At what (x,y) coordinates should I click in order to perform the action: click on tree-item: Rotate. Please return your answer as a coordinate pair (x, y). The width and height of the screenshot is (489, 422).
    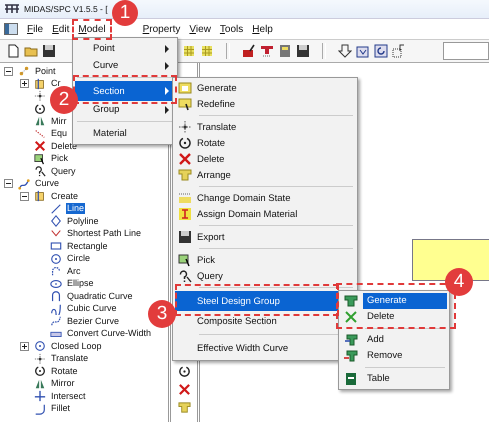
    Looking at the image, I should click on (64, 371).